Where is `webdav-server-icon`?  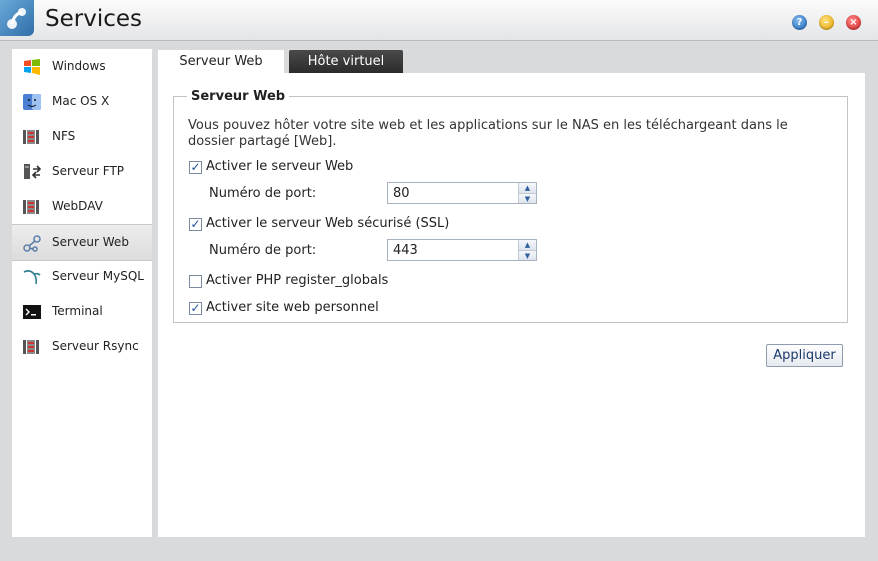 webdav-server-icon is located at coordinates (32, 207).